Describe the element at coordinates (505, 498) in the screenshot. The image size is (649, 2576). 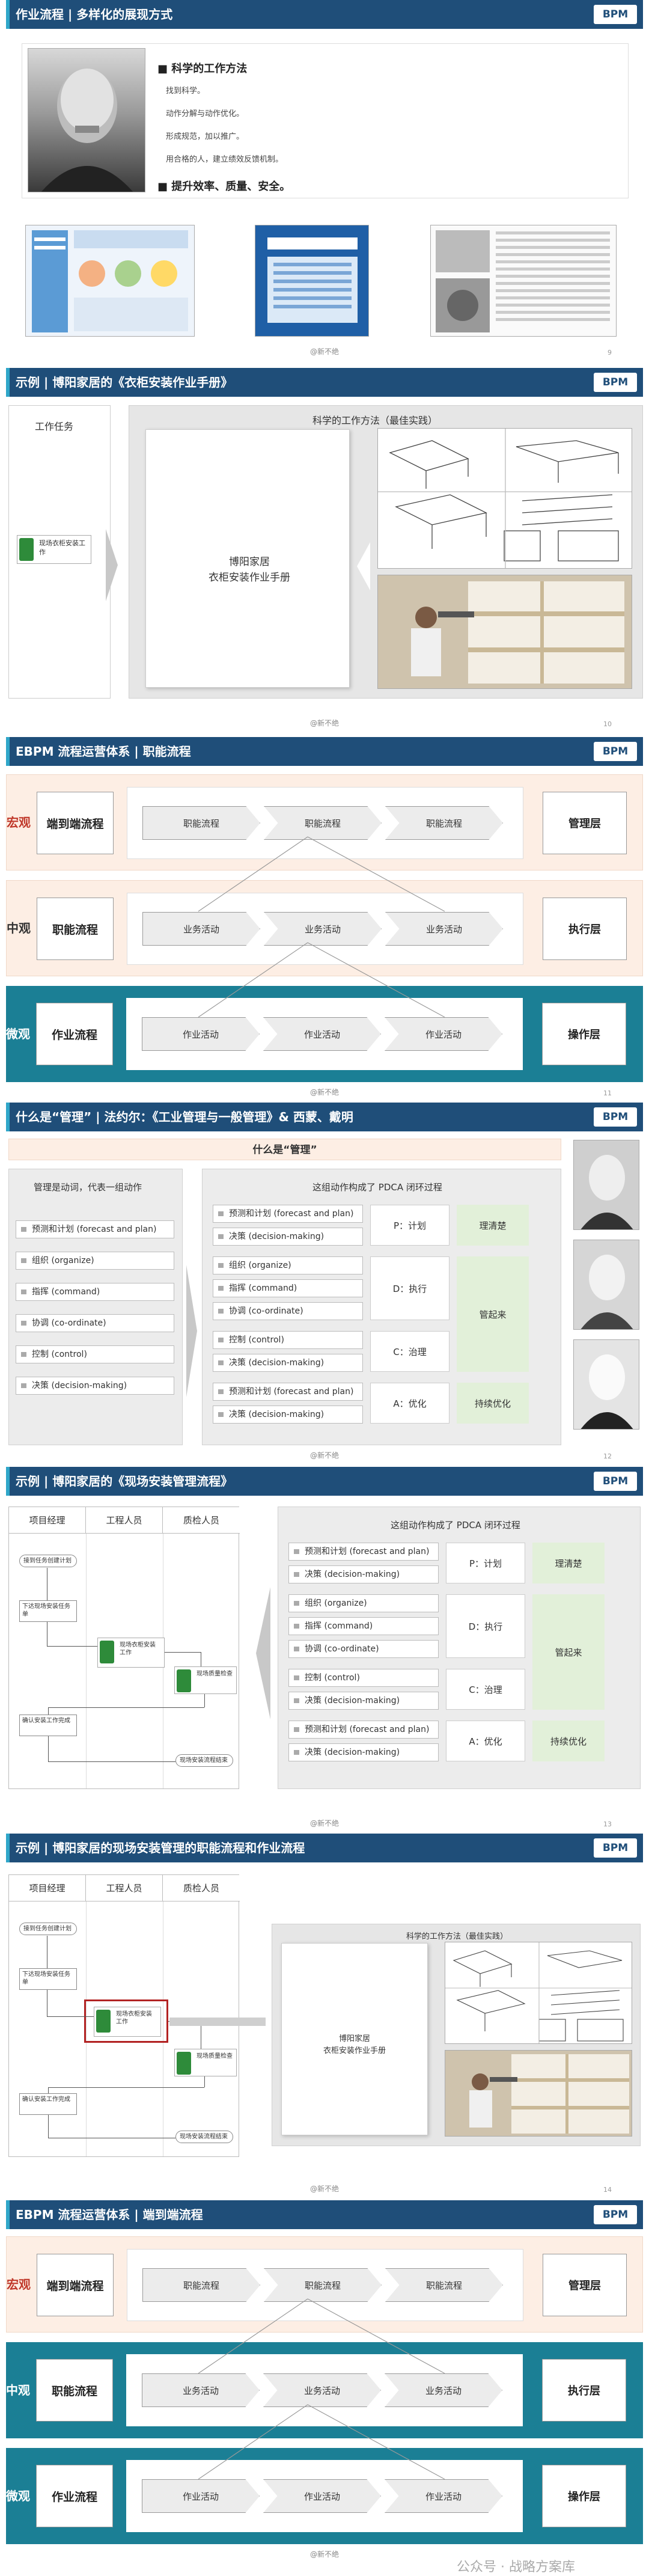
I see `diagram-image` at that location.